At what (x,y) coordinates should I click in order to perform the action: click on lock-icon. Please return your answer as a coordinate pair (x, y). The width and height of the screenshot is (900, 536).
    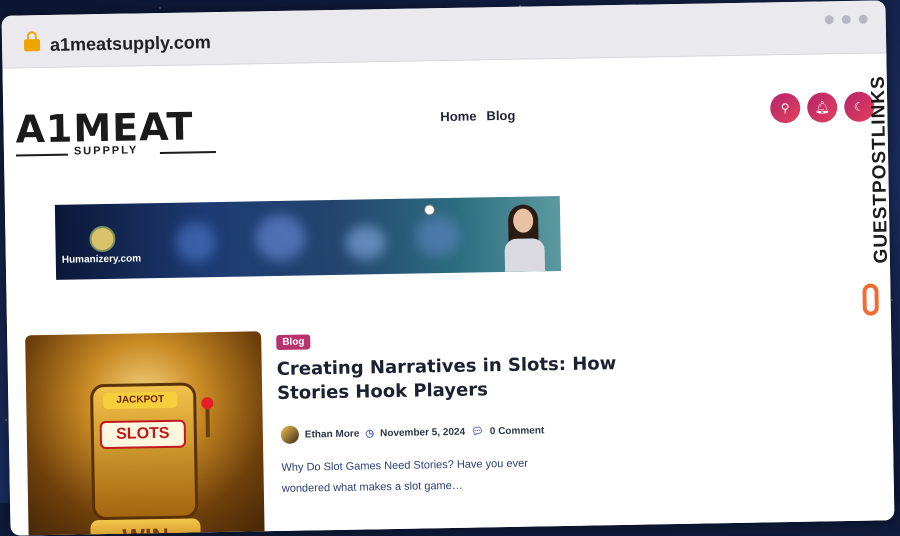
    Looking at the image, I should click on (32, 45).